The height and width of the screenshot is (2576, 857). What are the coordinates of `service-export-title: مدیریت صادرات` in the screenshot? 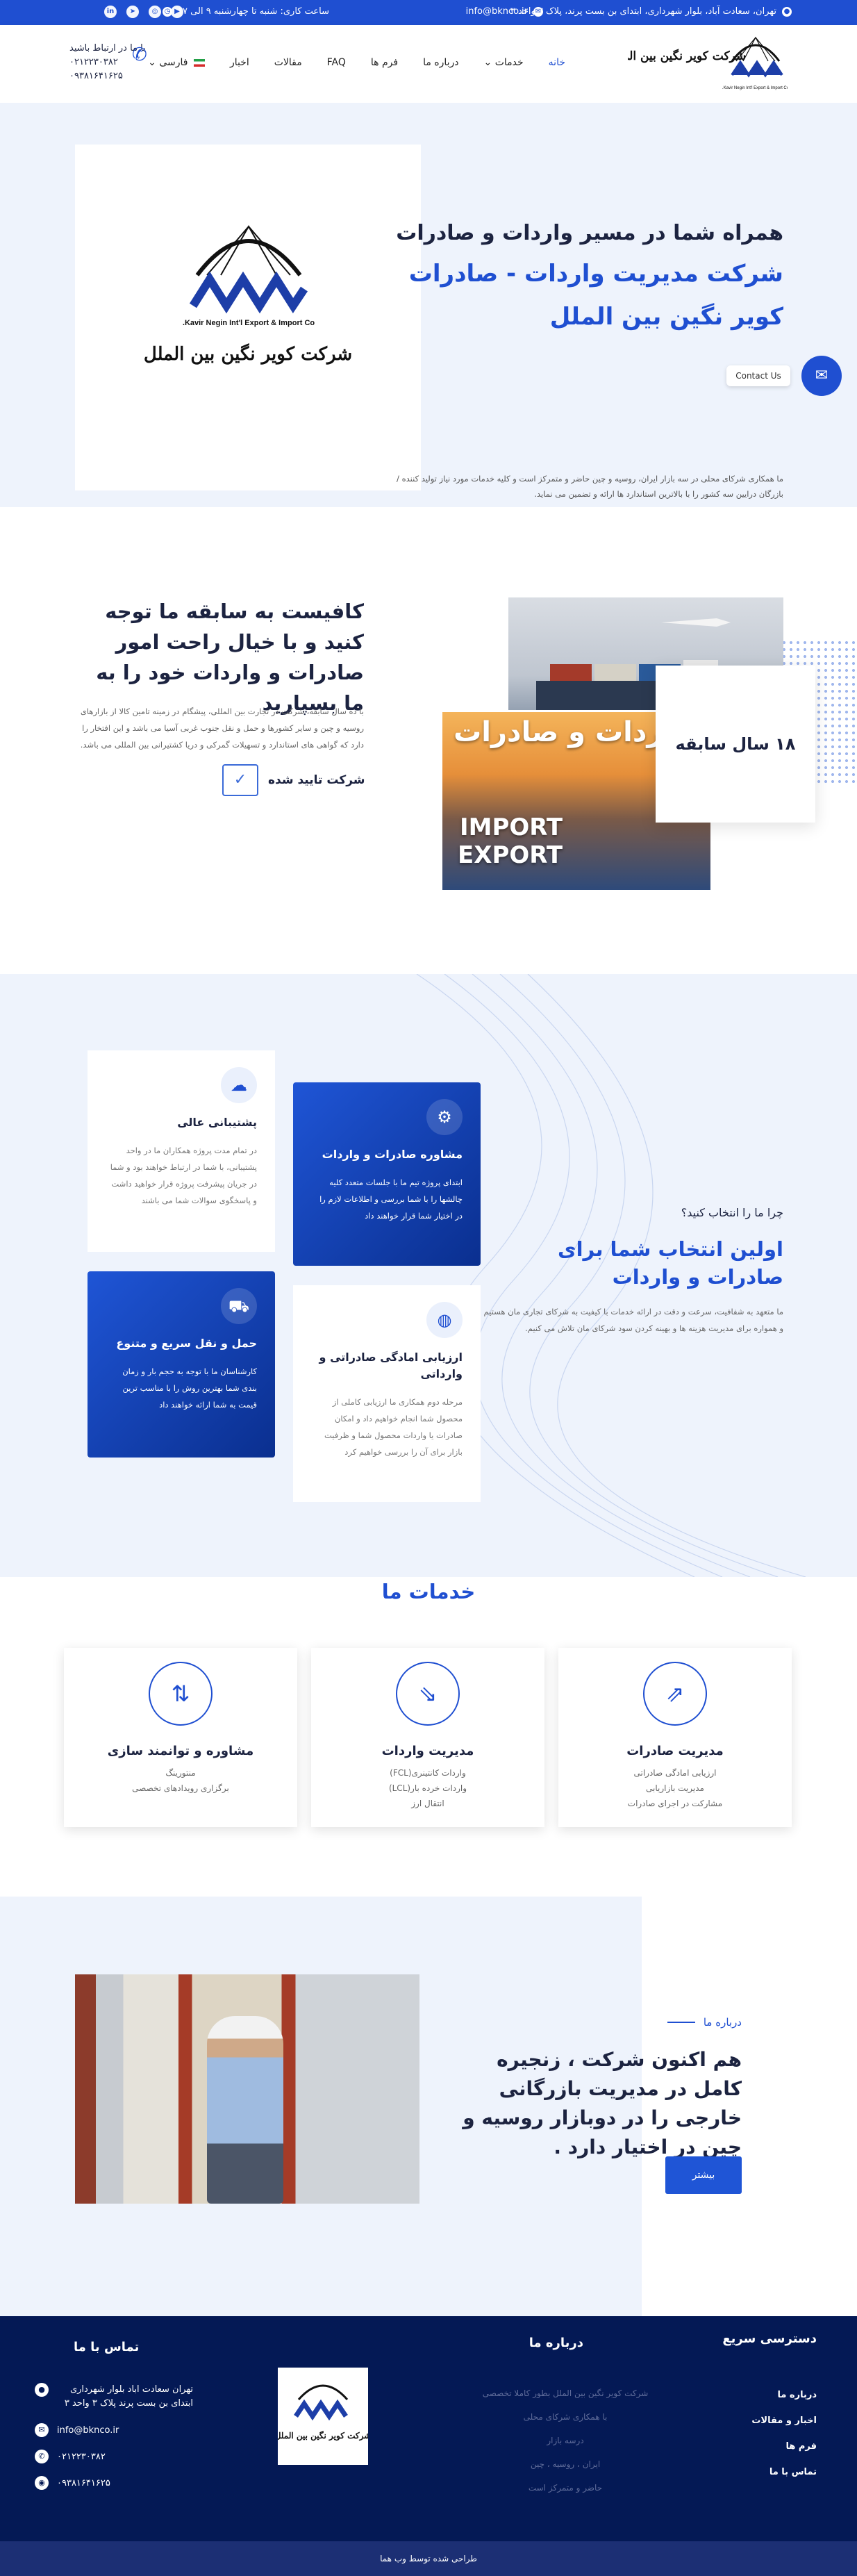 It's located at (675, 1751).